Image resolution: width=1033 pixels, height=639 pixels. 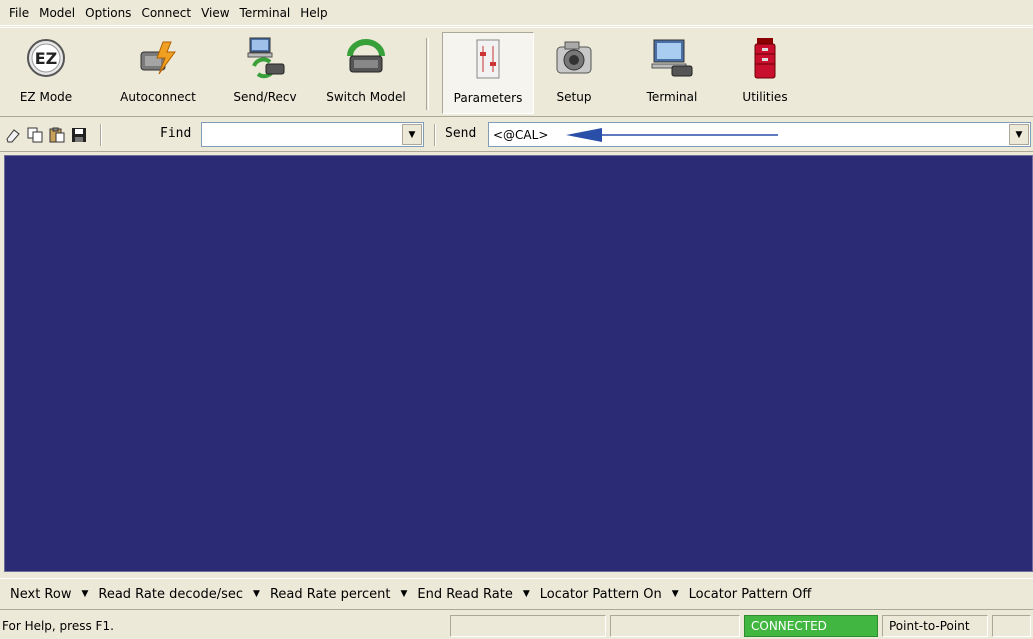 I want to click on ez-logo-icon: EZ, so click(x=46, y=58).